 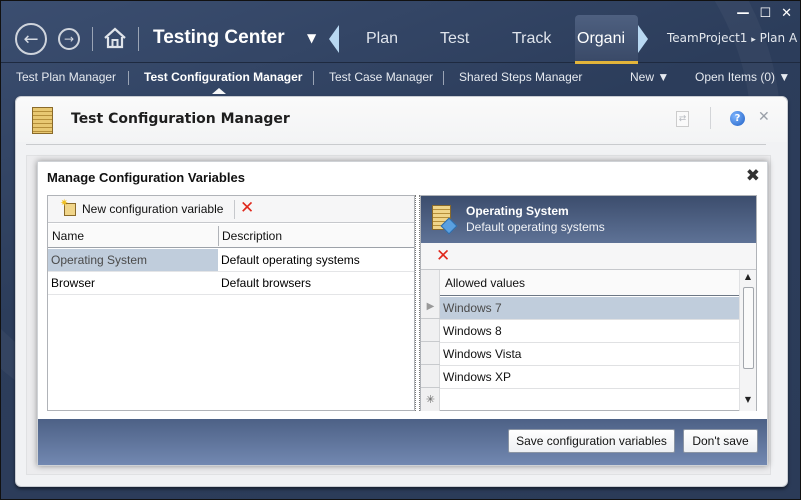 I want to click on scroll-down-icon: ▼, so click(x=748, y=402).